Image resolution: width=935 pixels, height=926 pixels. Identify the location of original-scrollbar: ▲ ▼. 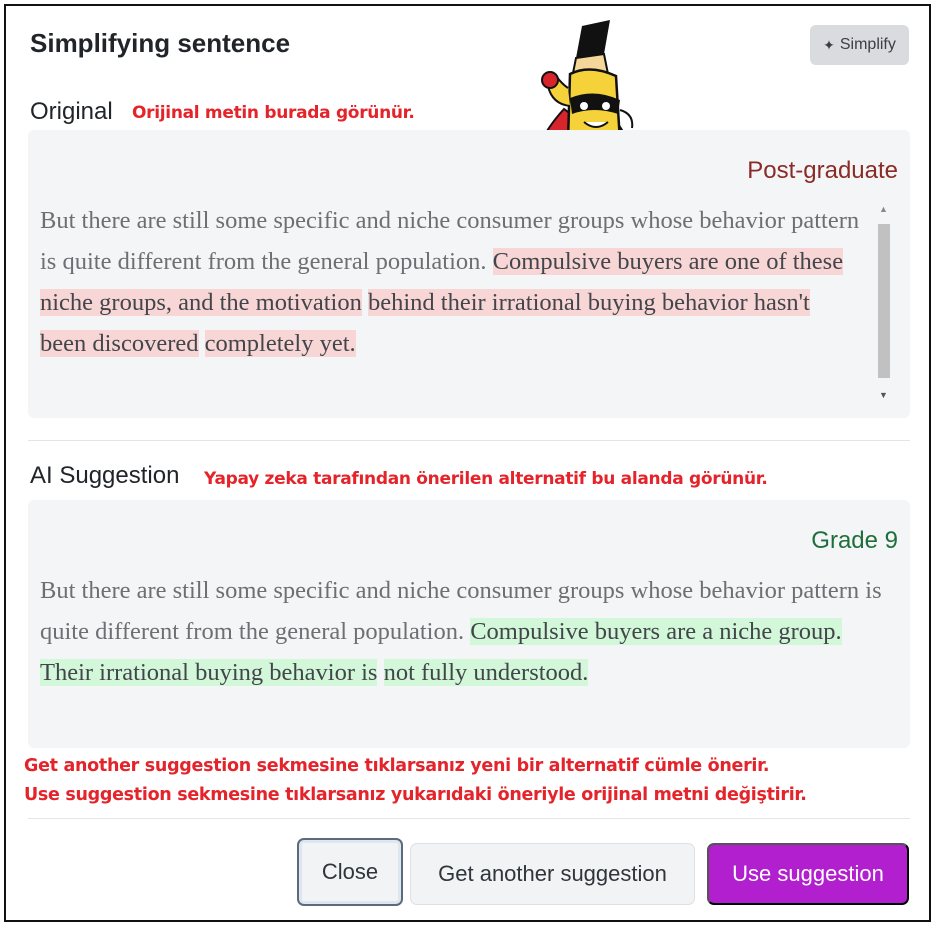
(884, 302).